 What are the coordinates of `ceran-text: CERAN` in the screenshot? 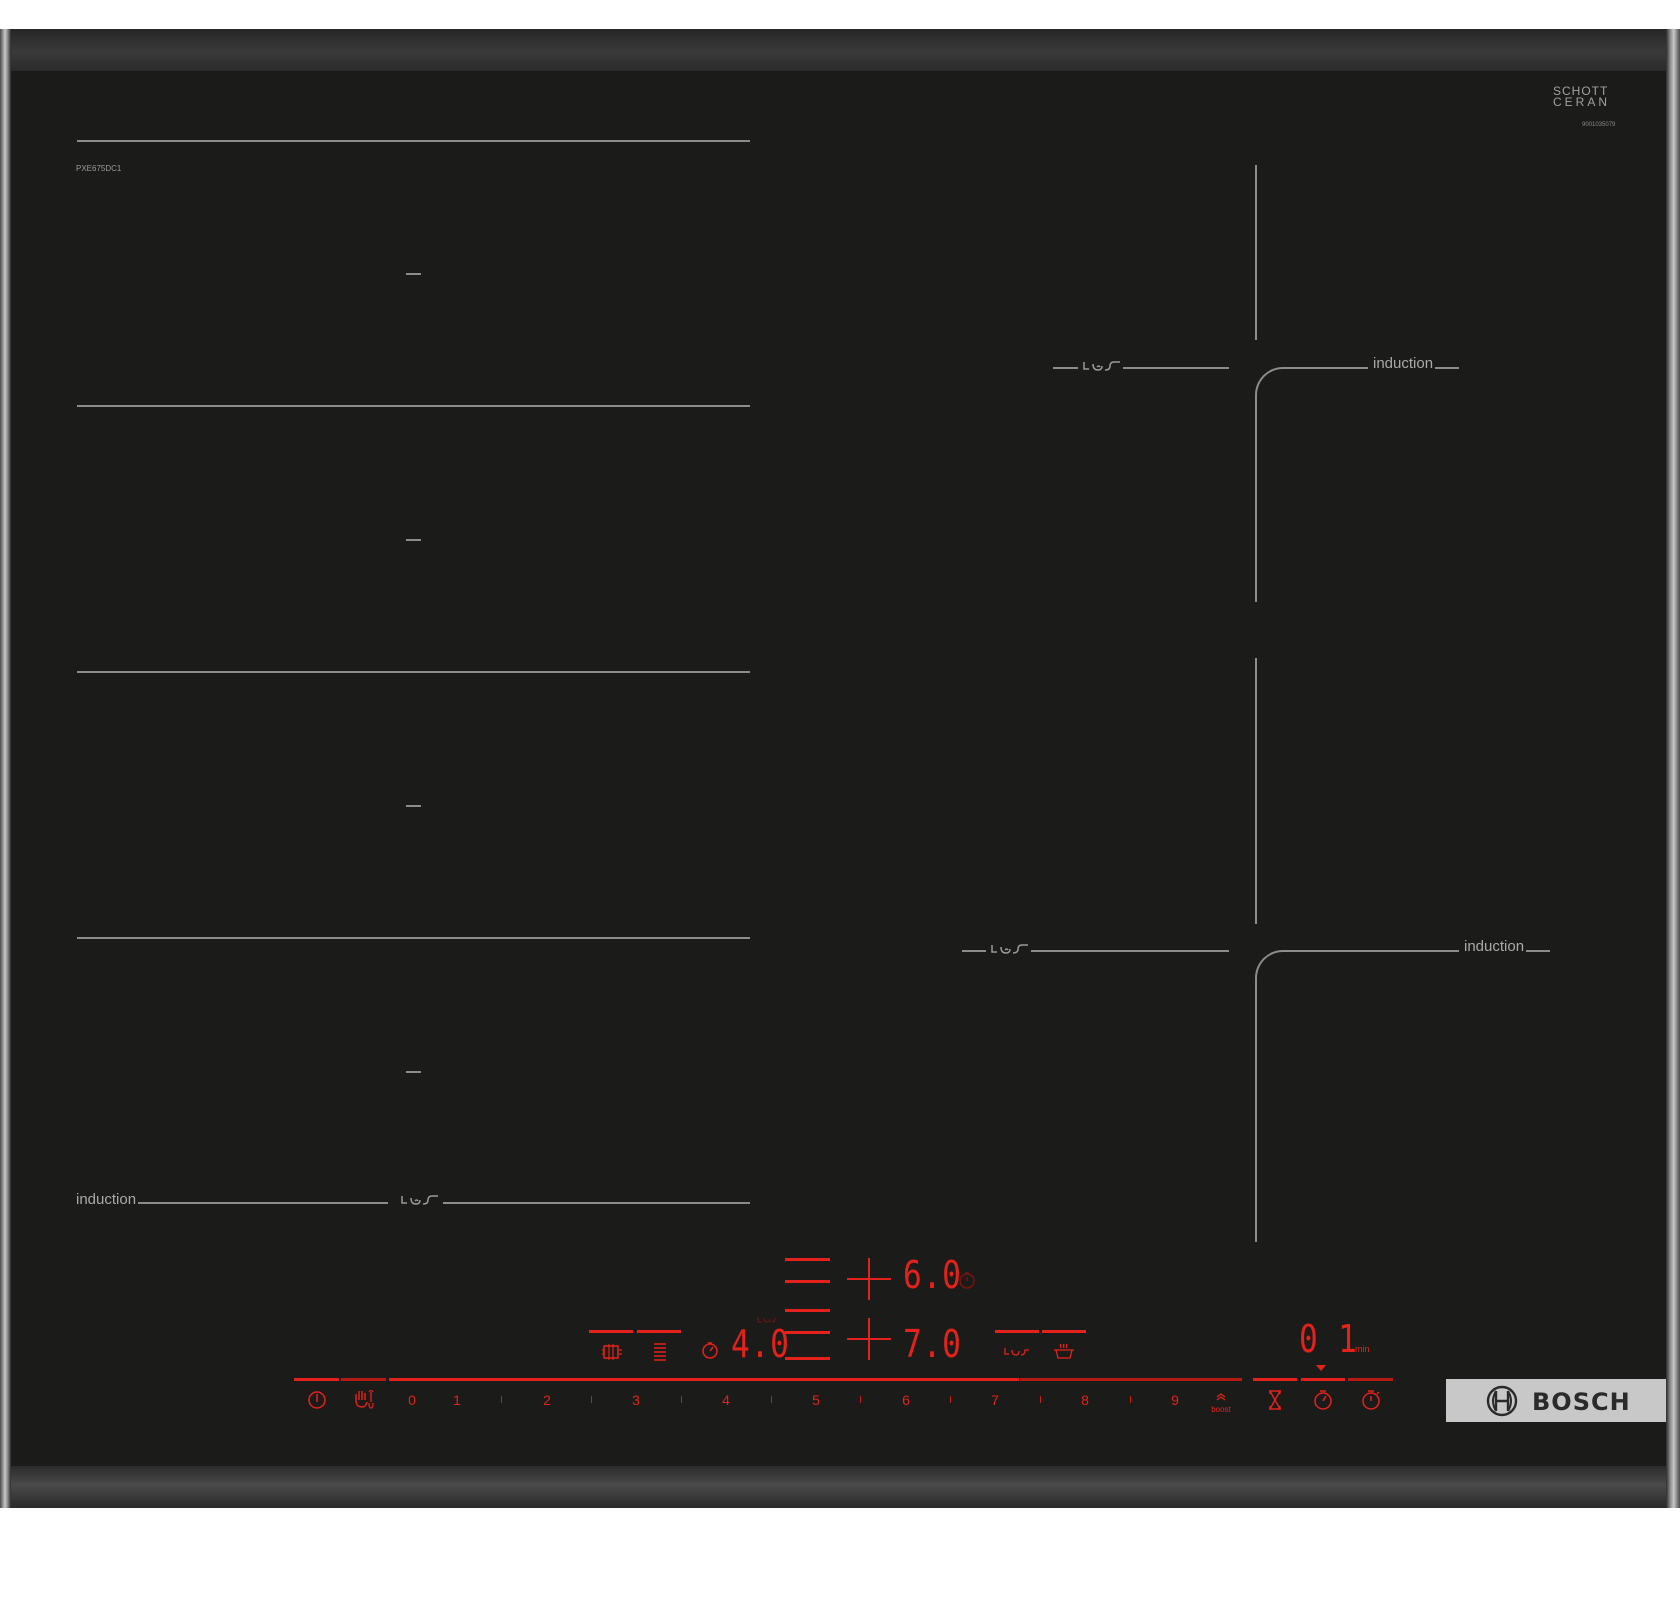 It's located at (1582, 102).